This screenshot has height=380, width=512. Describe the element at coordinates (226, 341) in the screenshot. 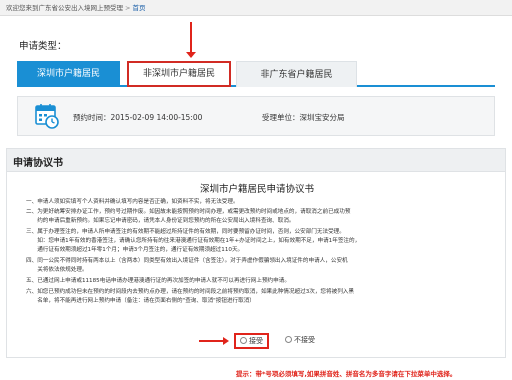

I see `annotation-arrow-right-head` at that location.